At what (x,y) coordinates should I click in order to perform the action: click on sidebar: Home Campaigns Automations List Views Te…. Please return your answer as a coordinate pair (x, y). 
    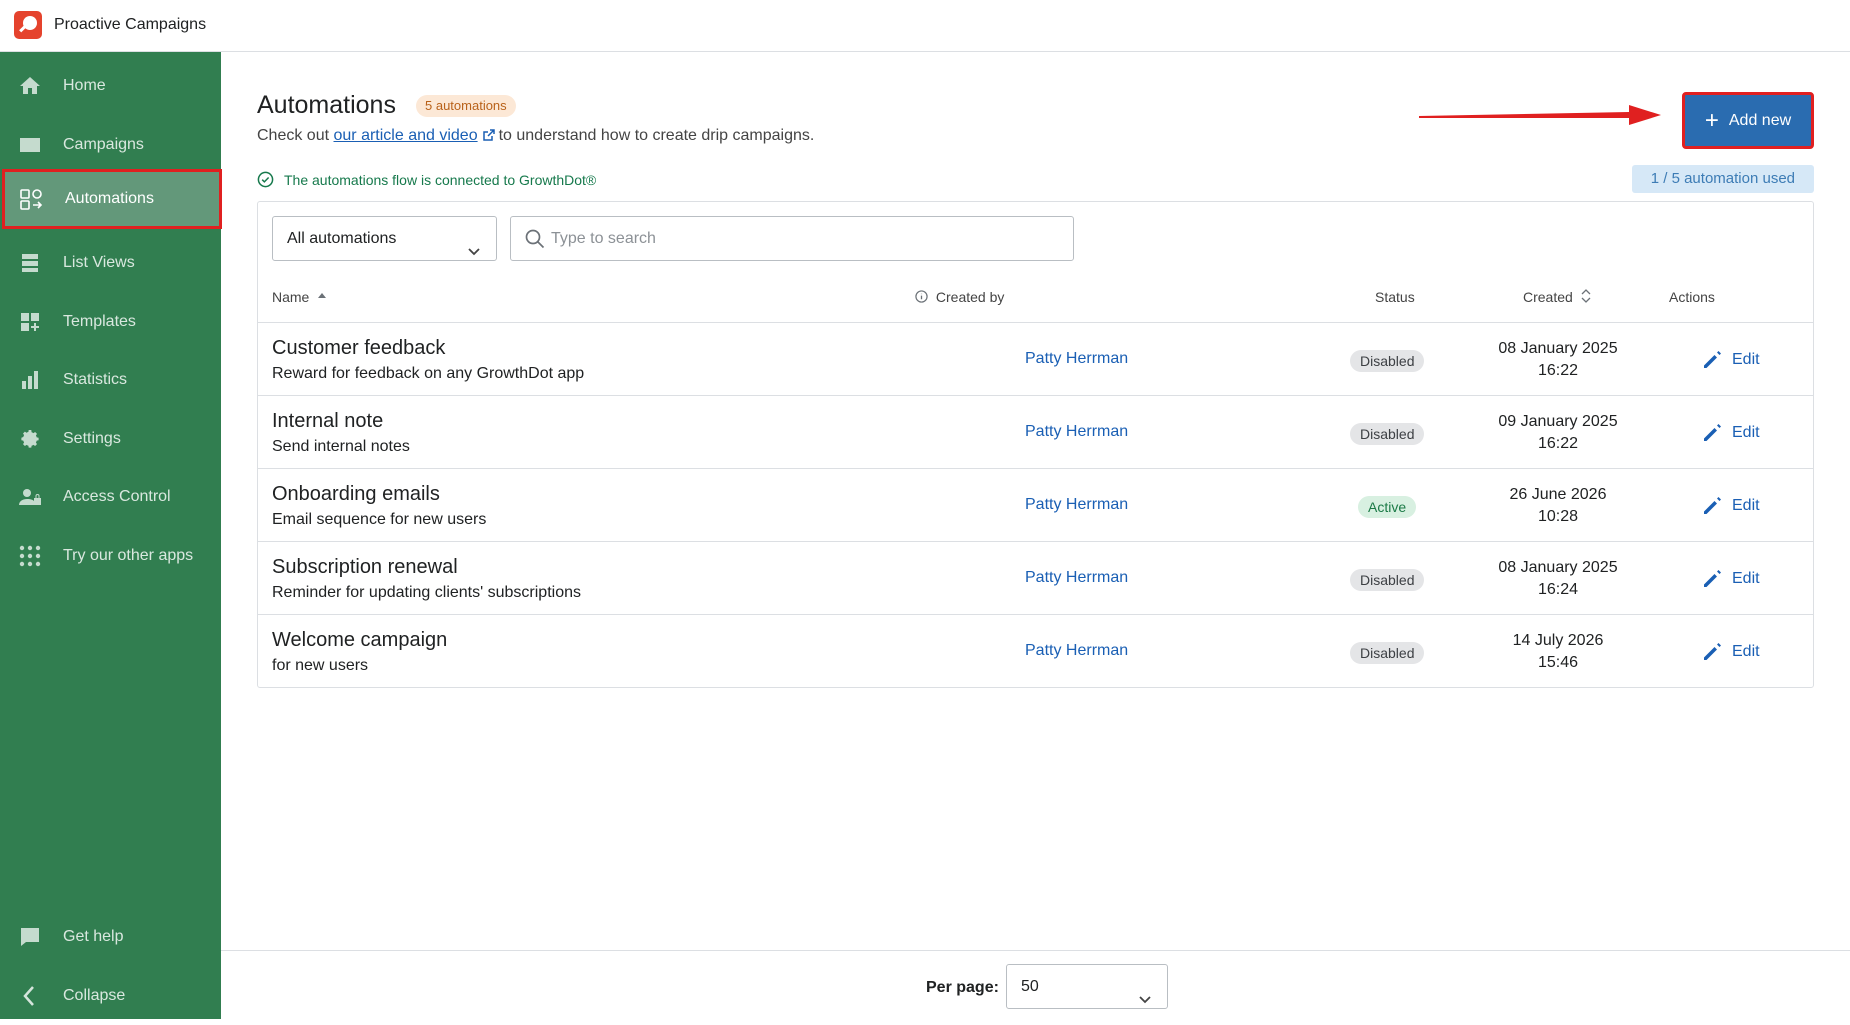
    Looking at the image, I should click on (111, 535).